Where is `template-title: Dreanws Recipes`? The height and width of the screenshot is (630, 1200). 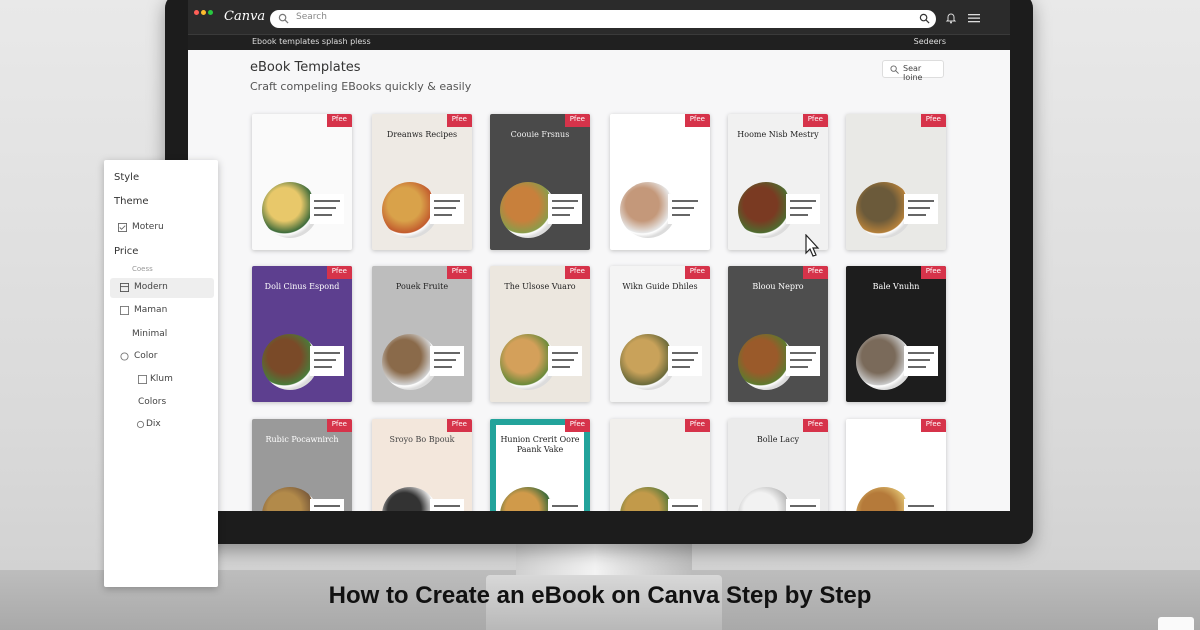
template-title: Dreanws Recipes is located at coordinates (422, 134).